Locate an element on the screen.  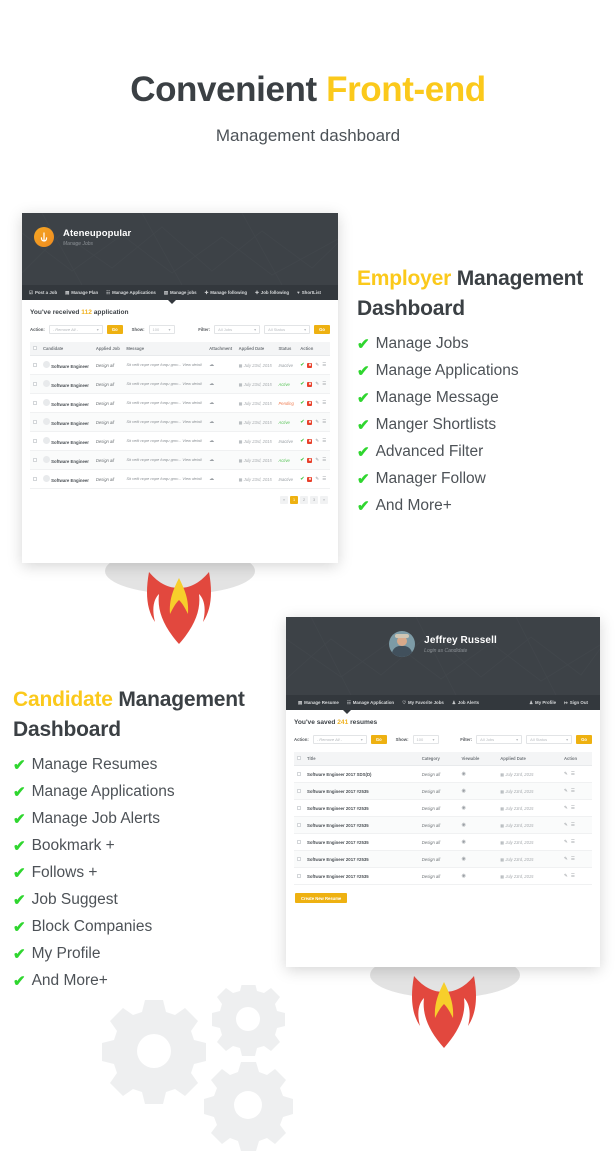
nav-item-sign-out: ↦ Sign Out is located at coordinates (576, 703).